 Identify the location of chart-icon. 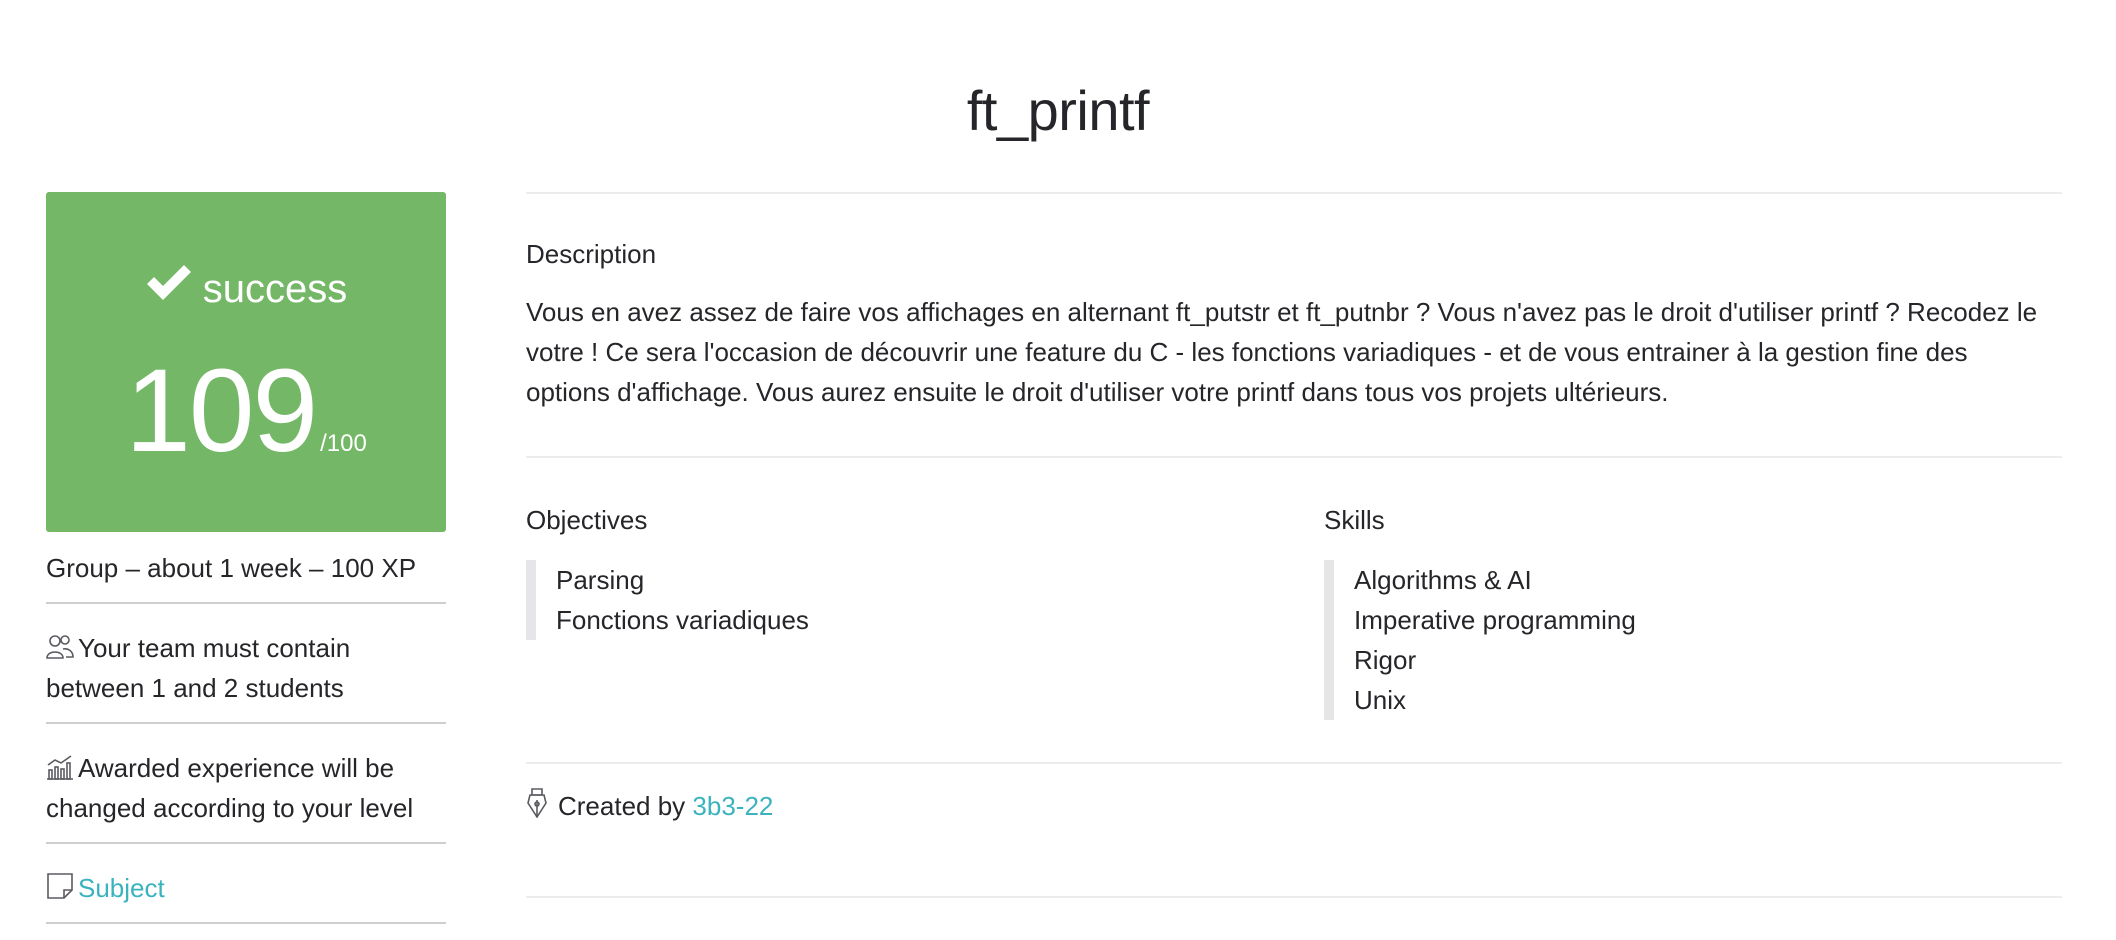
(60, 767).